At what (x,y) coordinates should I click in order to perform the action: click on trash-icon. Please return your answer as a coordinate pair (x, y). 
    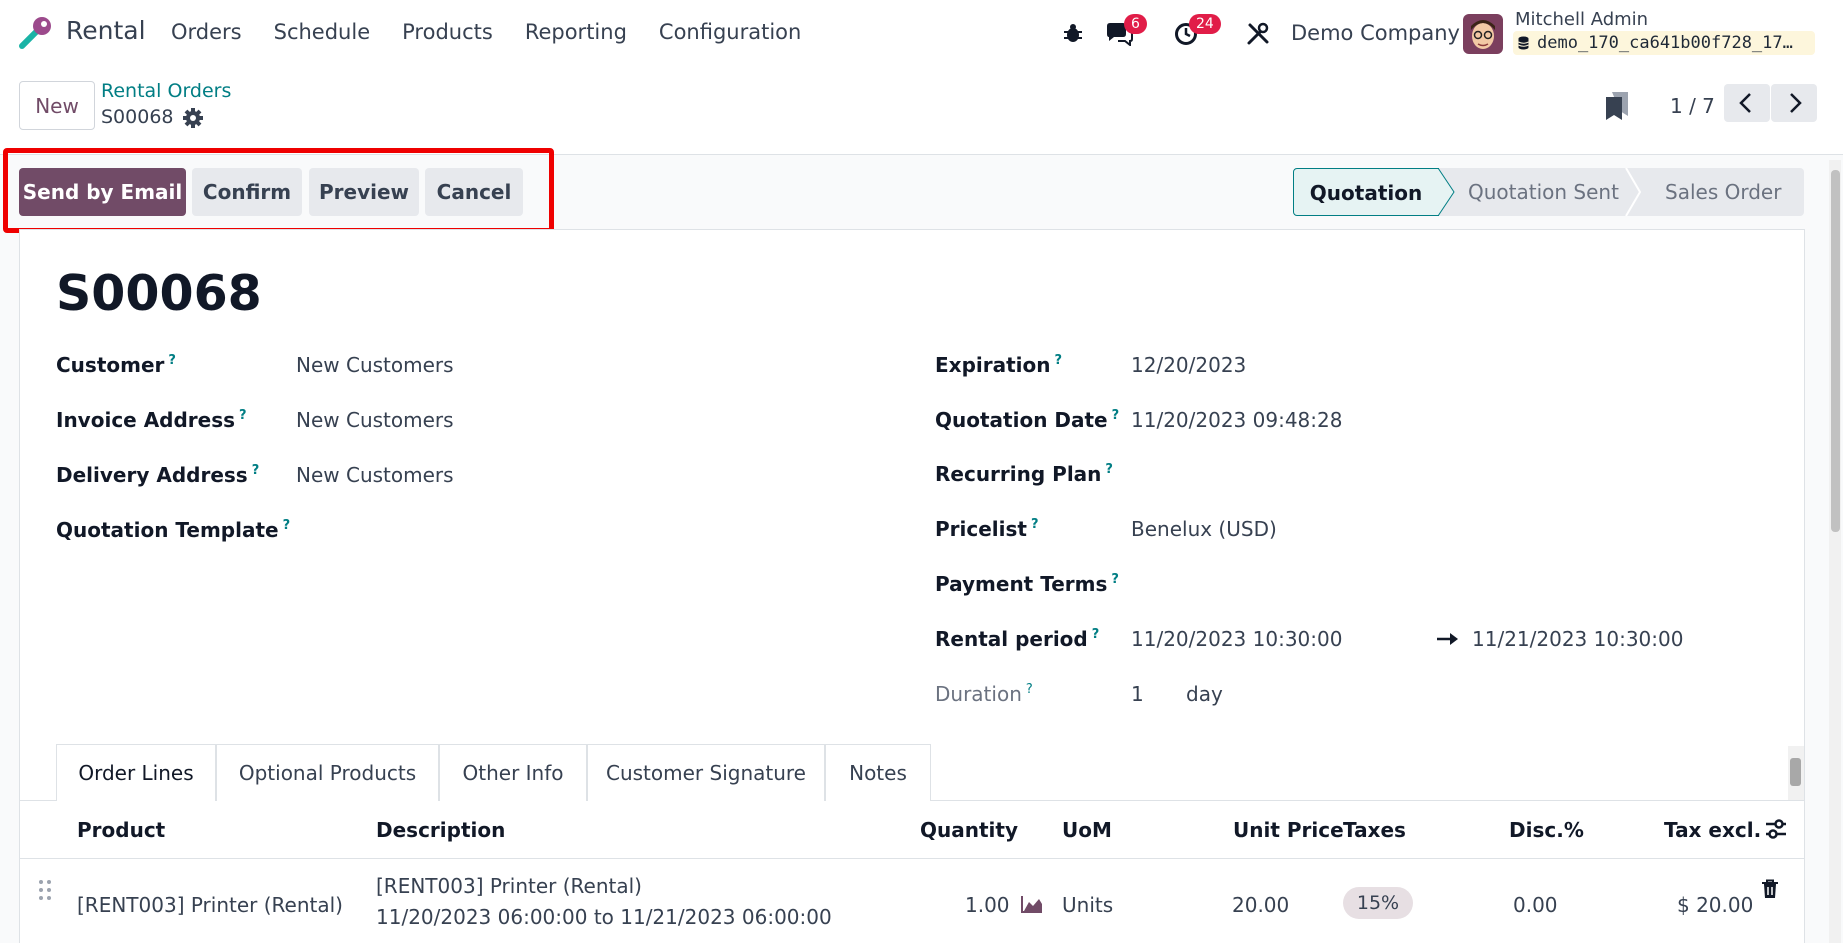
    Looking at the image, I should click on (1770, 889).